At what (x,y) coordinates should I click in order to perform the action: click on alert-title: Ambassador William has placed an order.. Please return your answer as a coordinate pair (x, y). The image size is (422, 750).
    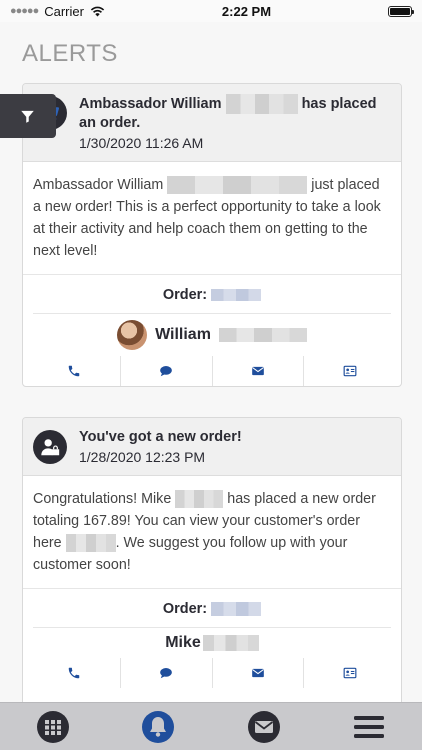
    Looking at the image, I should click on (228, 112).